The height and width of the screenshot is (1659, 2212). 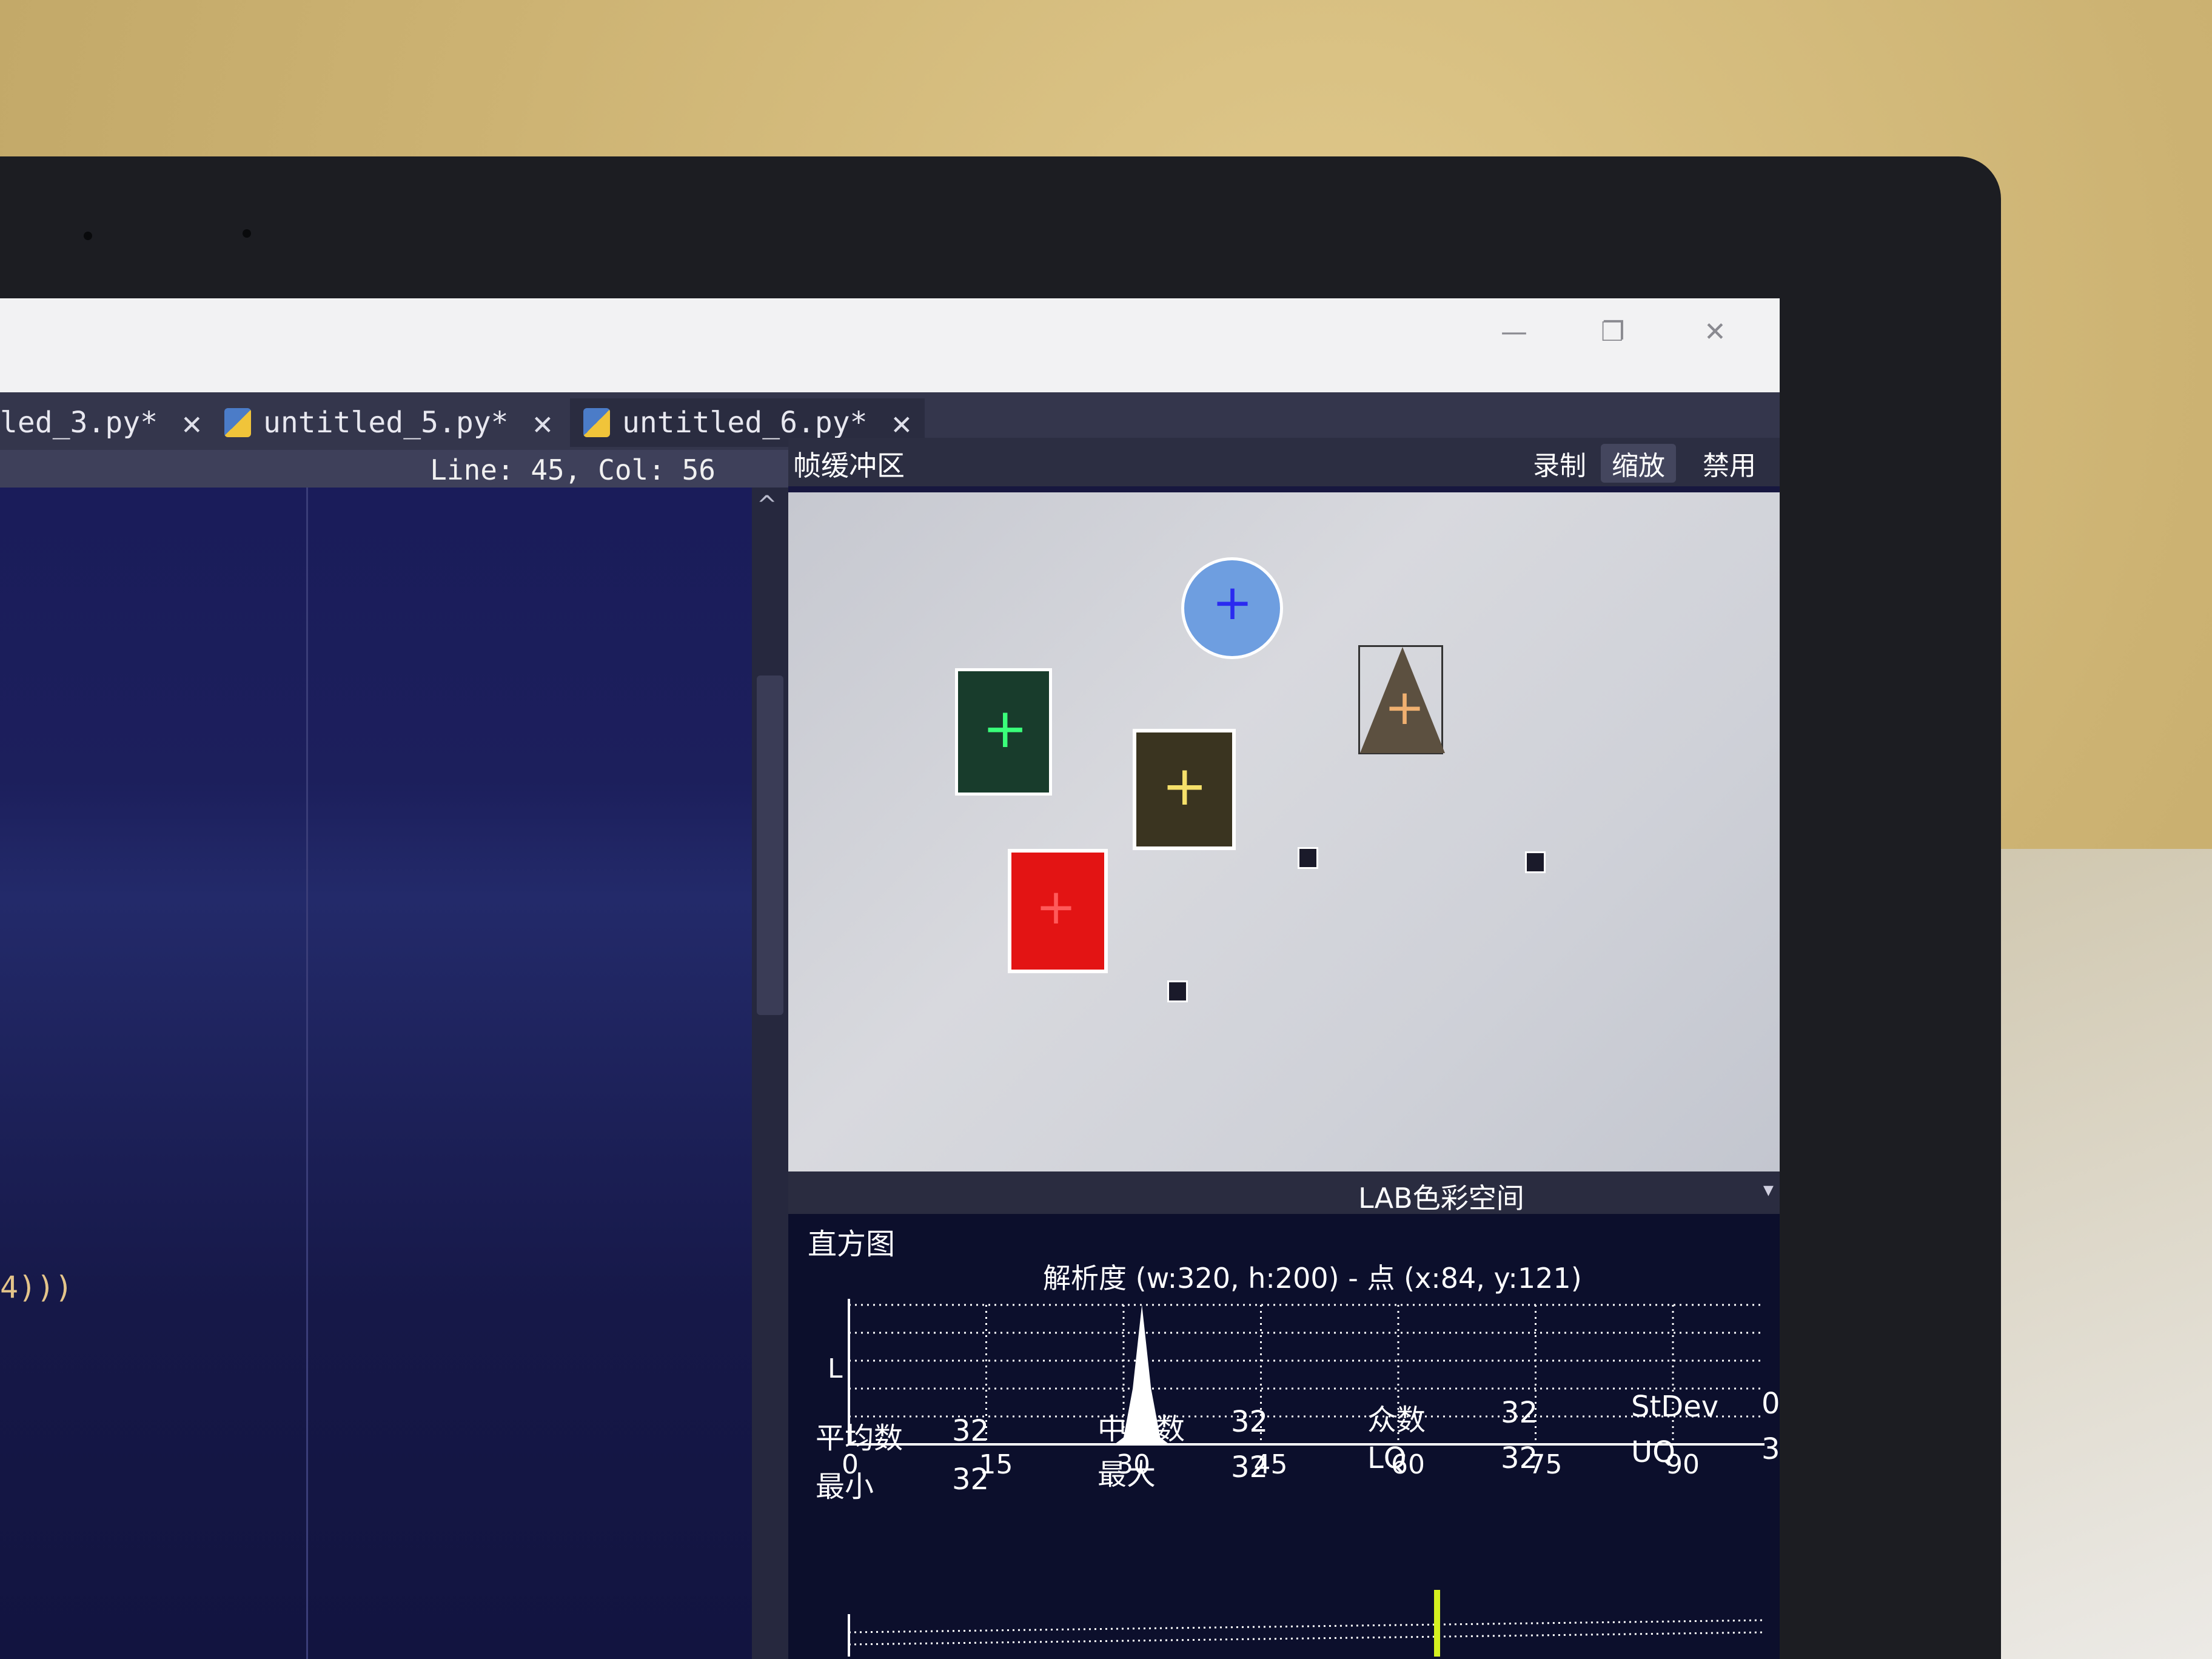 I want to click on median-label: 中位数, so click(x=1141, y=1429).